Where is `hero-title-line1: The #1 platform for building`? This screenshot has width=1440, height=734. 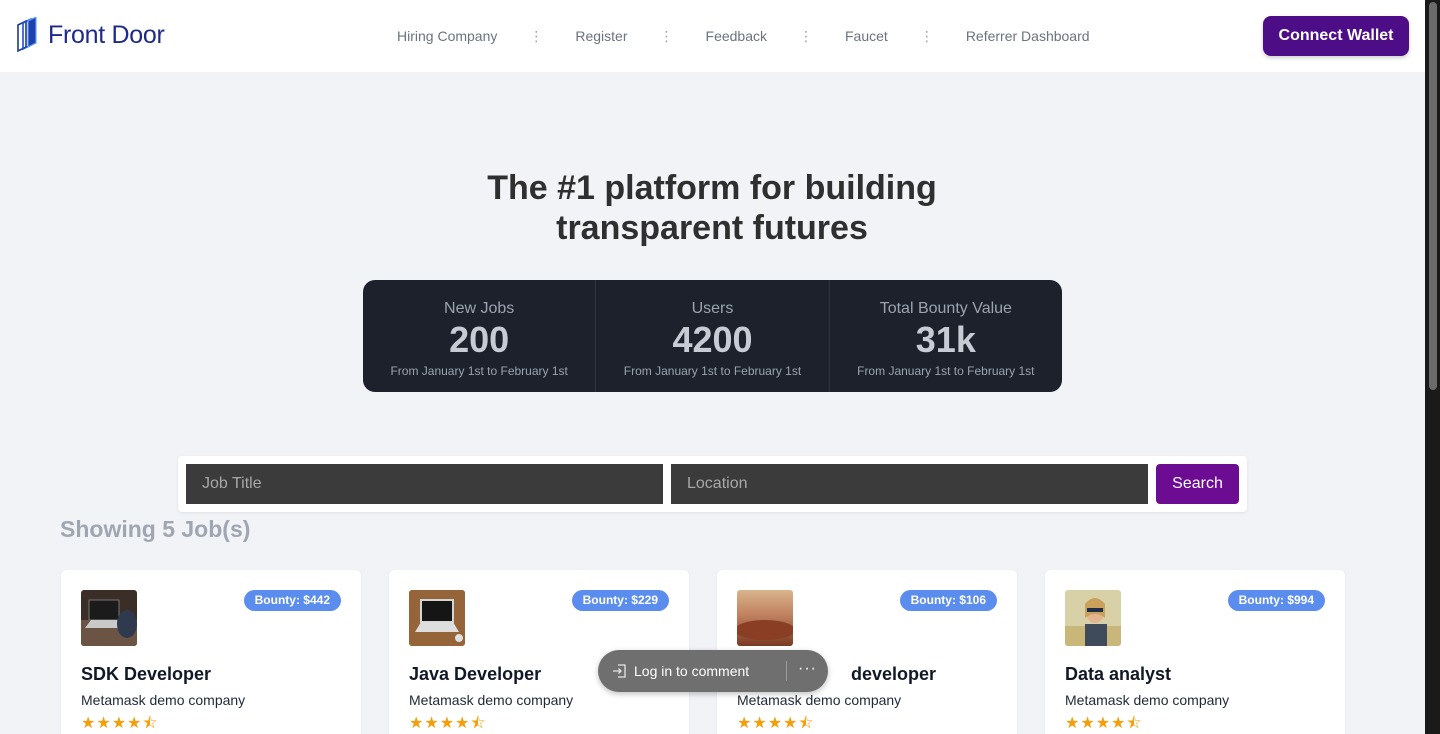 hero-title-line1: The #1 platform for building is located at coordinates (712, 188).